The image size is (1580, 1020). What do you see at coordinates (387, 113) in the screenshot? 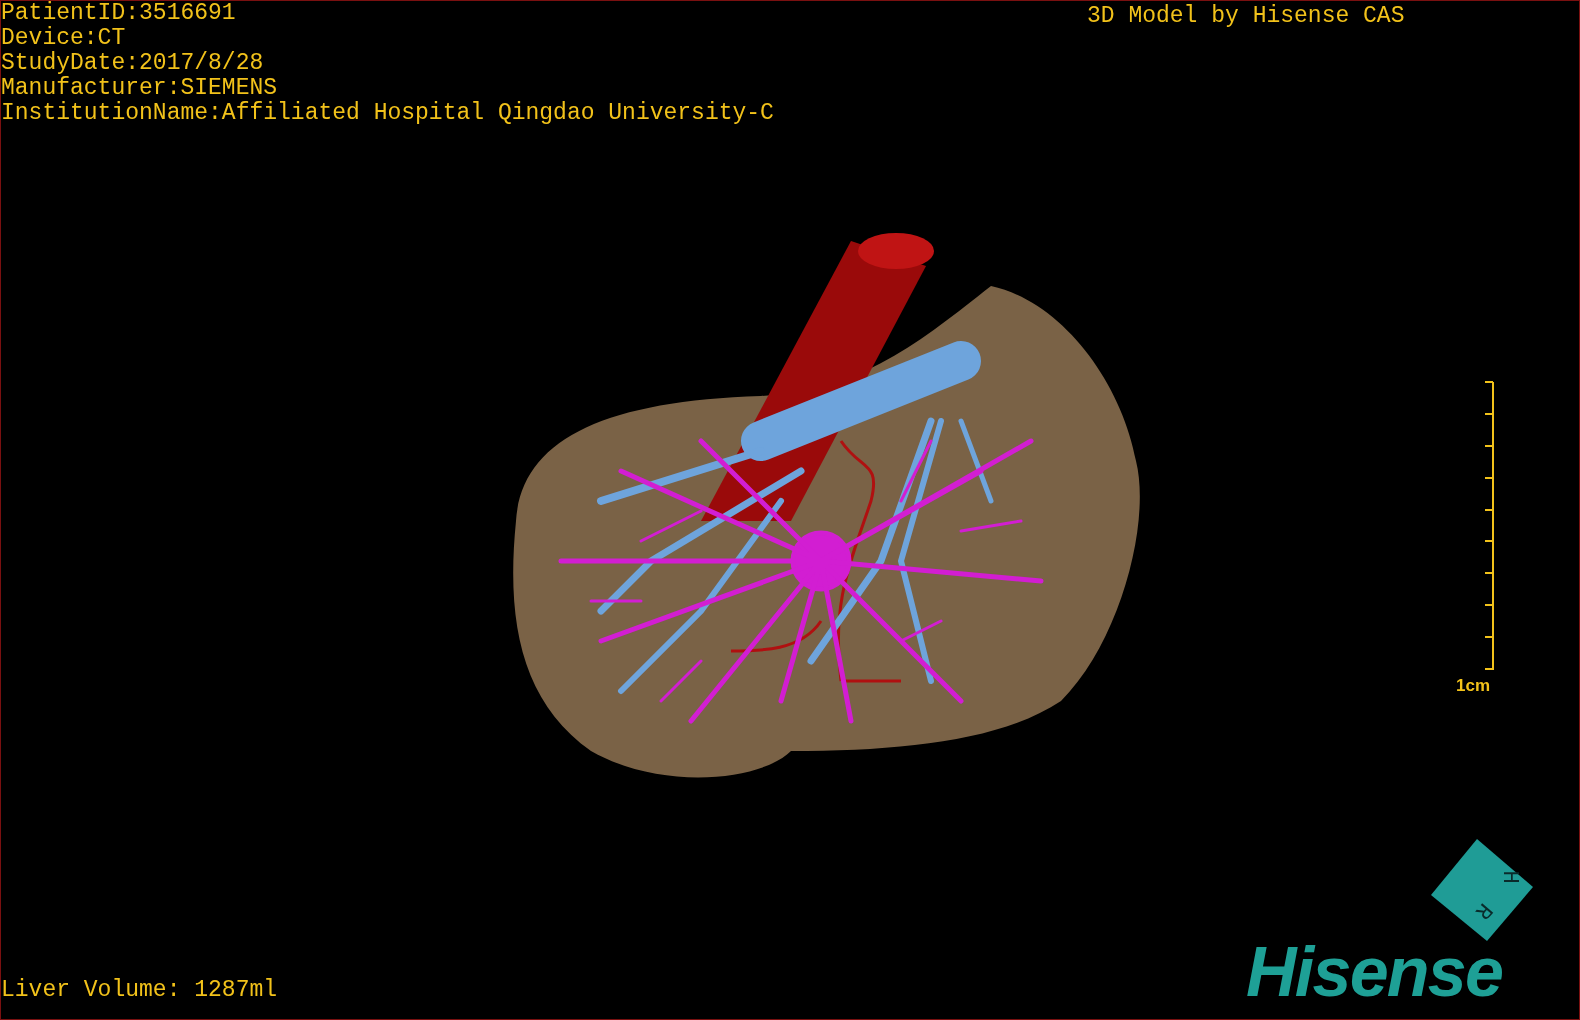
I see `study-info-line: InstitutionName:Affiliated Hospital Qingdao University-C` at bounding box center [387, 113].